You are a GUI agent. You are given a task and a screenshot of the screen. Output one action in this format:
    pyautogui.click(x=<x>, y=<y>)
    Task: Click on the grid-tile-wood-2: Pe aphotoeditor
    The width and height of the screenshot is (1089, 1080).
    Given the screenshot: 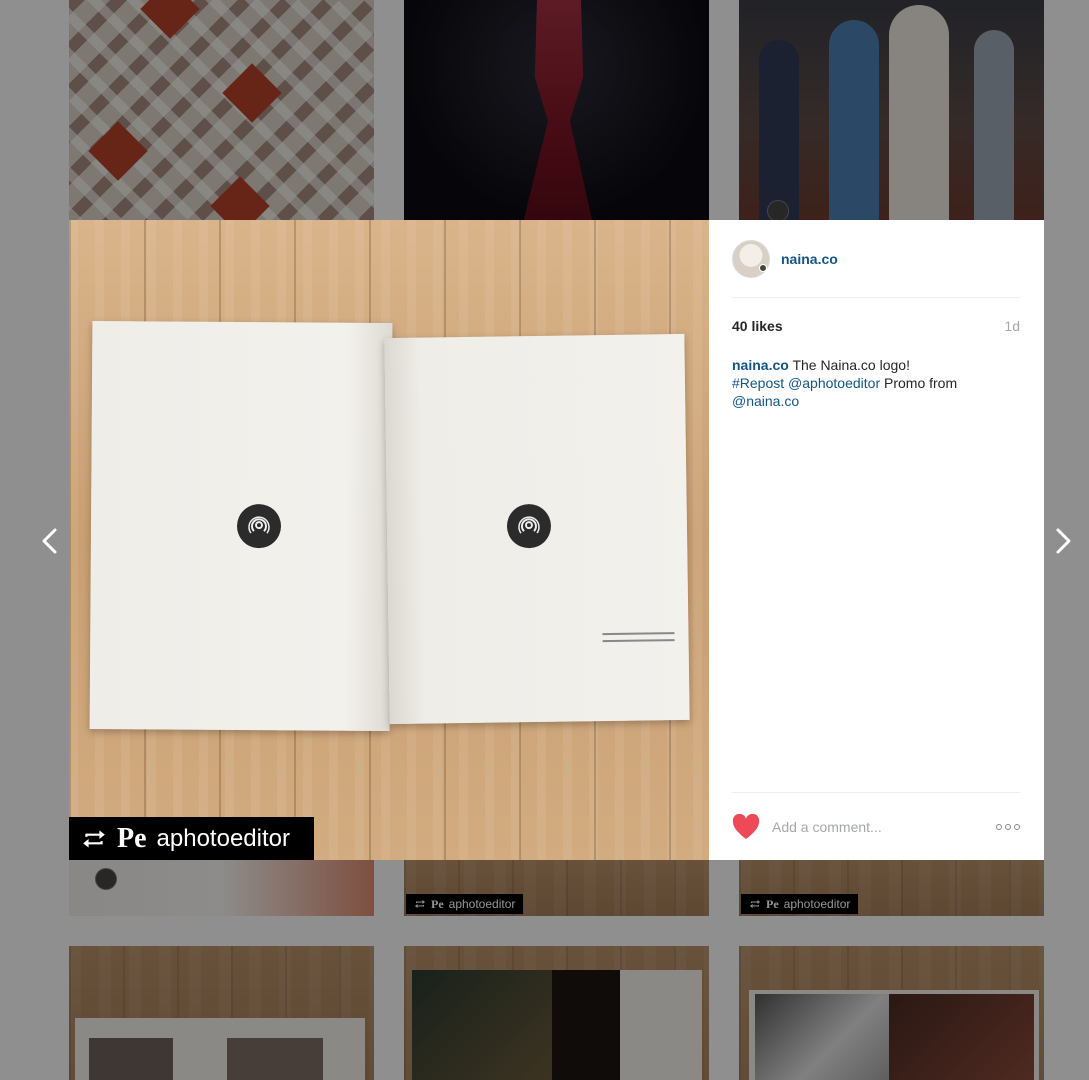 What is the action you would take?
    pyautogui.click(x=891, y=888)
    